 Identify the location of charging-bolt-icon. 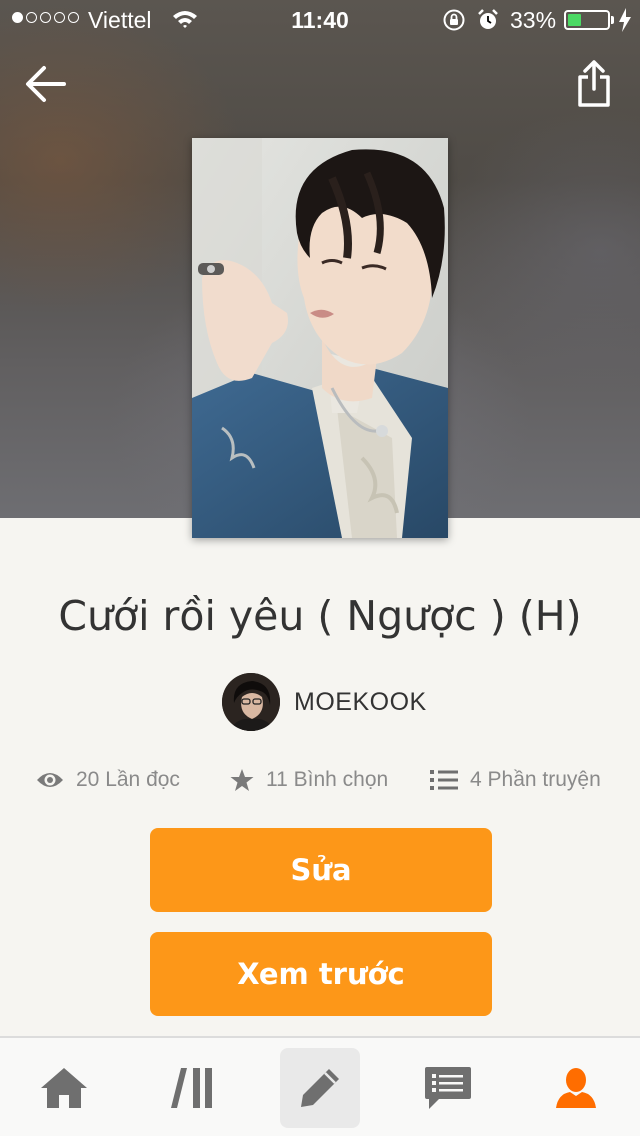
(625, 23).